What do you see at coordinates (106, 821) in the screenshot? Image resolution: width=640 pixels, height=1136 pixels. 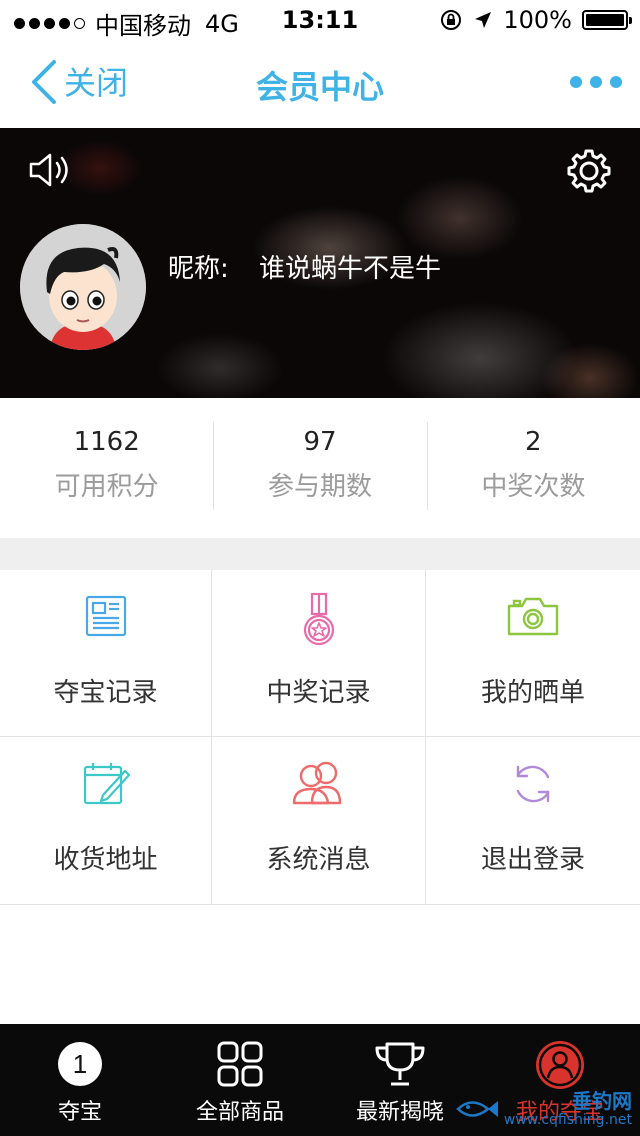 I see `menu-item-shipping-address: 收货地址` at bounding box center [106, 821].